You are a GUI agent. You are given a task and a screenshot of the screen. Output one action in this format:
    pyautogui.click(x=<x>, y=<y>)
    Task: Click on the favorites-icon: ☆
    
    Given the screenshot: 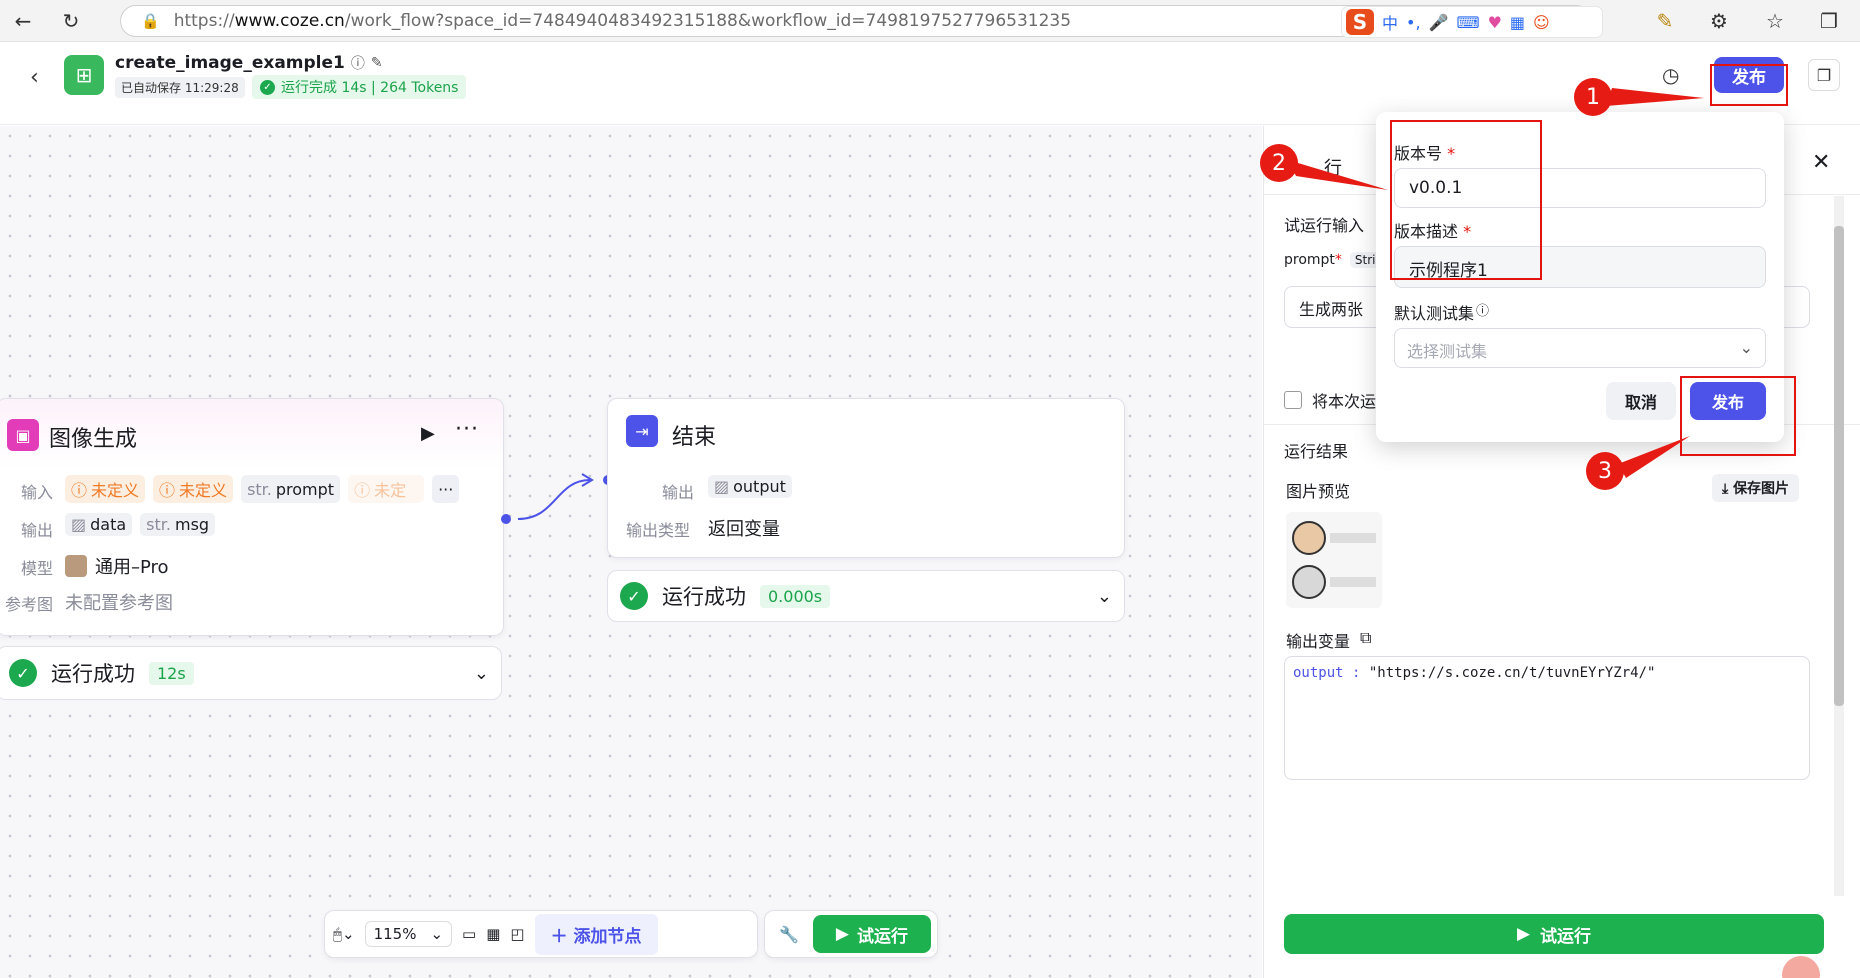 What is the action you would take?
    pyautogui.click(x=1775, y=21)
    